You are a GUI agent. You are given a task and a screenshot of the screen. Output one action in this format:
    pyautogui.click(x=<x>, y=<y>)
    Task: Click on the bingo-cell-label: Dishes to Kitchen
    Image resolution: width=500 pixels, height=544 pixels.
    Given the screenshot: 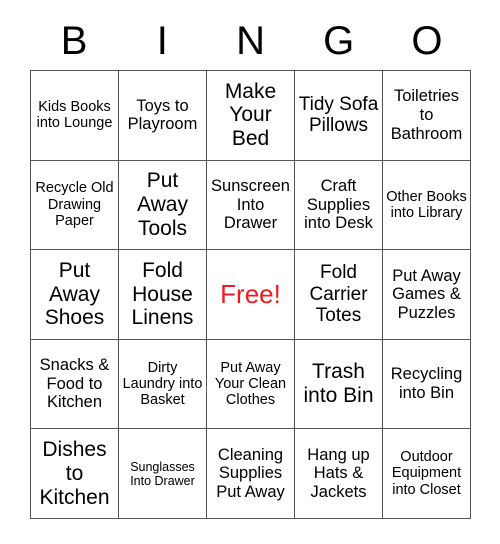 What is the action you would take?
    pyautogui.click(x=74, y=473)
    